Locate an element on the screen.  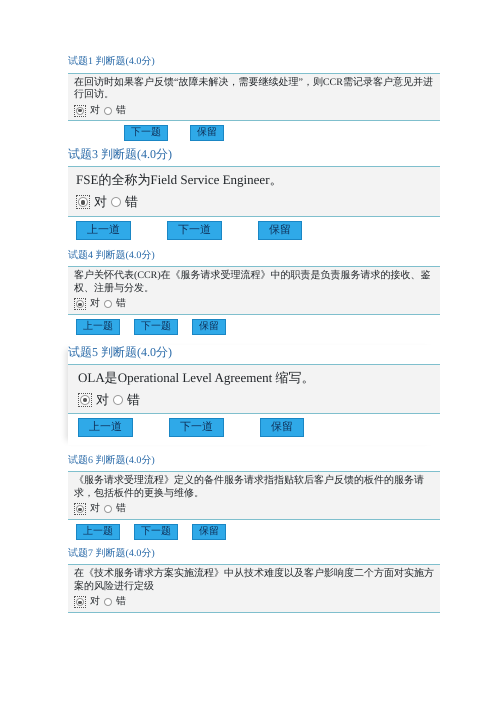
question-title: 试题7 判断题(4.0分) is located at coordinates (112, 554).